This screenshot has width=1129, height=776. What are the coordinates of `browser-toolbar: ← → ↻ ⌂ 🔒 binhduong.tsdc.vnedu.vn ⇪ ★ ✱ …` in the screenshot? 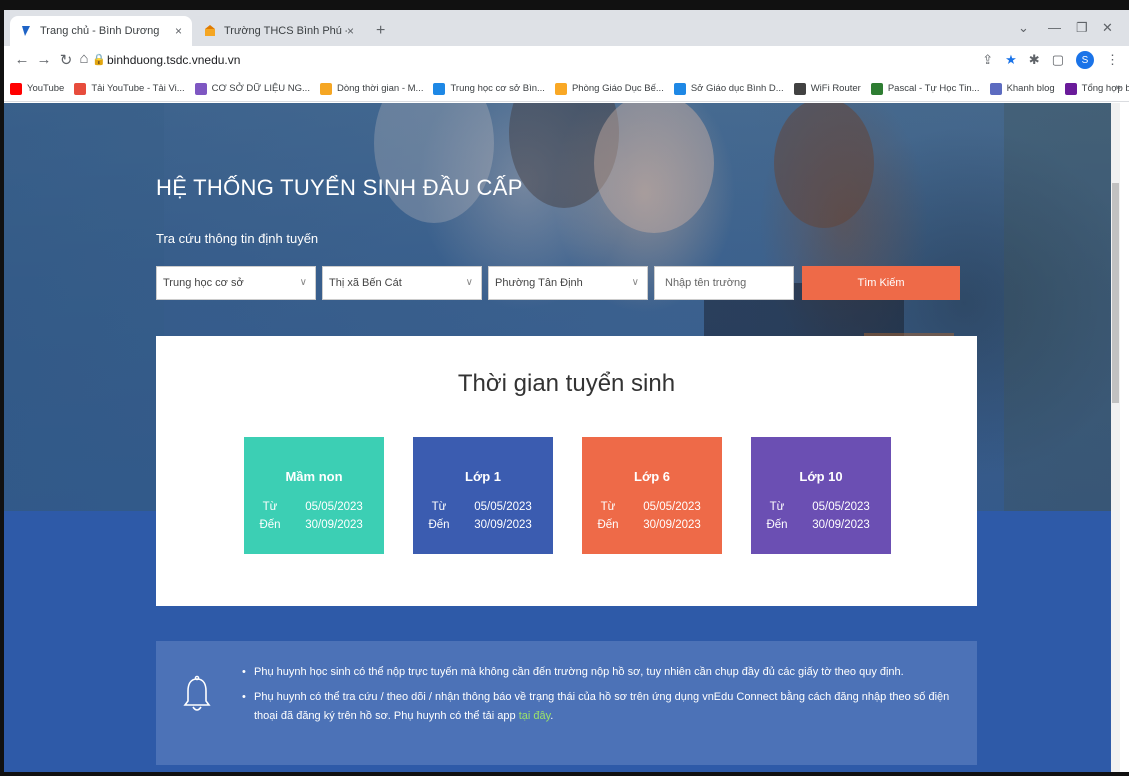 It's located at (566, 61).